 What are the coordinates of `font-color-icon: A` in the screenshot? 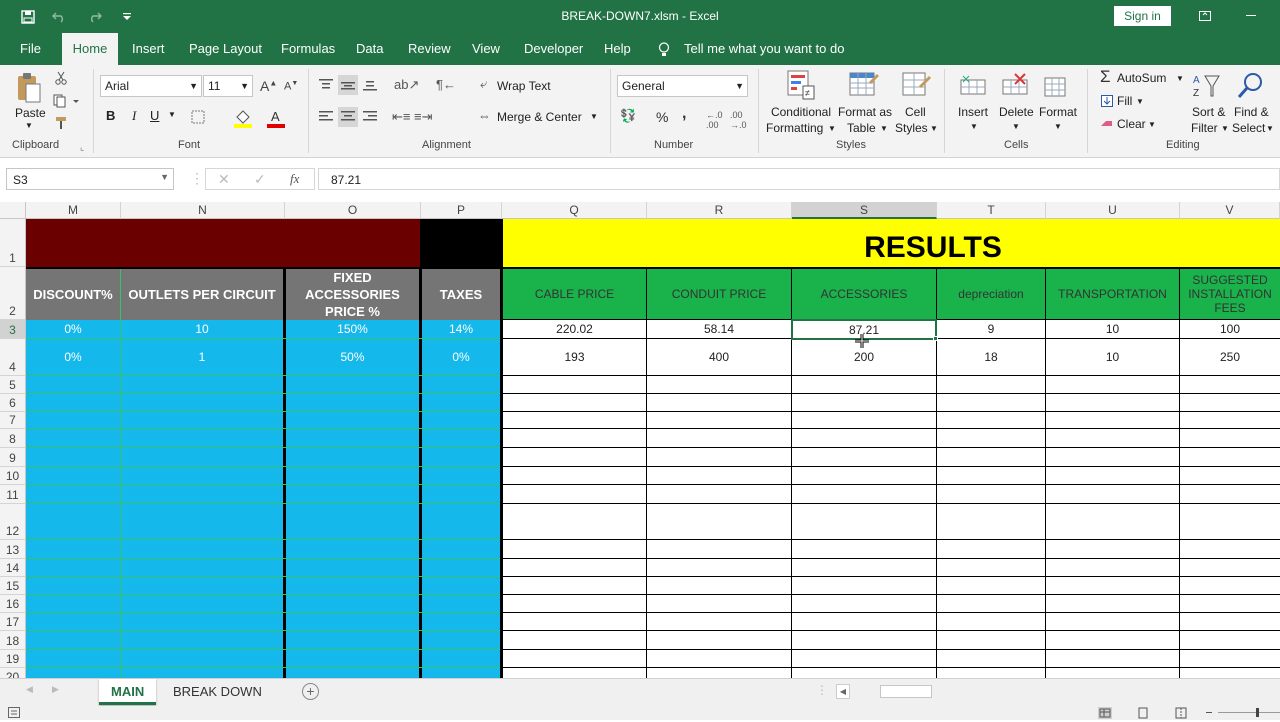 It's located at (276, 118).